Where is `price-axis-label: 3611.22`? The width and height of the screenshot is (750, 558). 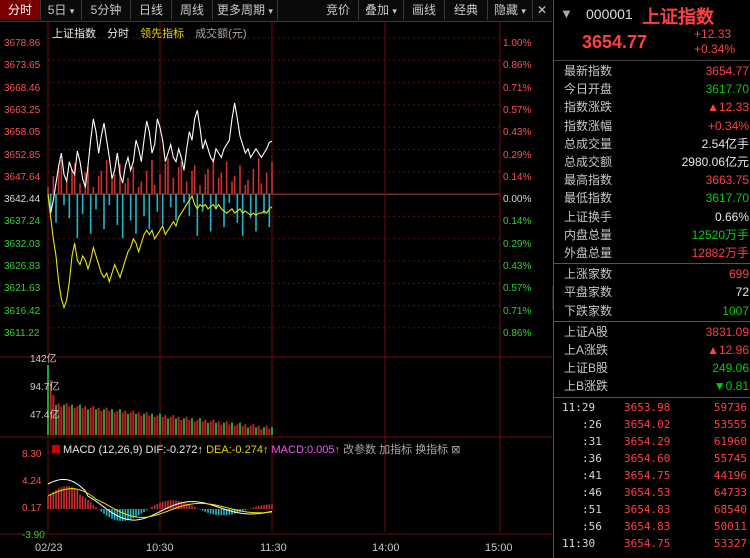
price-axis-label: 3611.22 is located at coordinates (22, 333).